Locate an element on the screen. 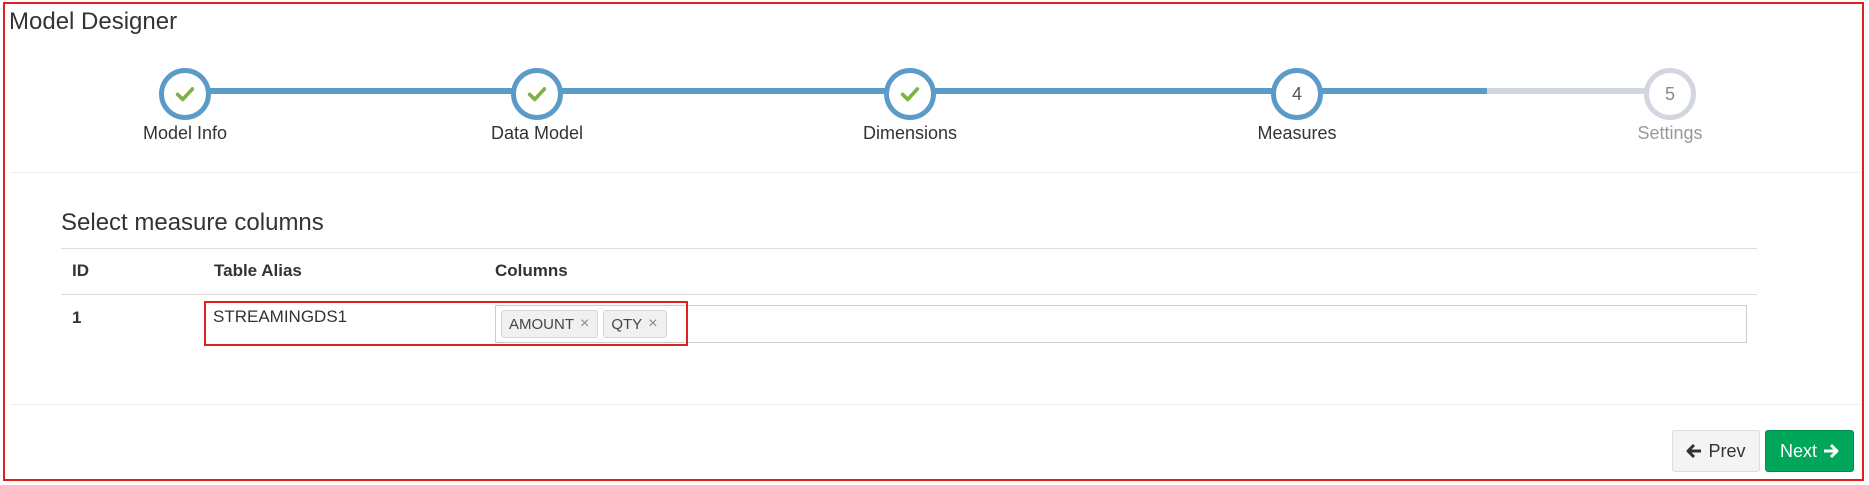 The width and height of the screenshot is (1869, 485). wizard-step-label: Settings is located at coordinates (1670, 133).